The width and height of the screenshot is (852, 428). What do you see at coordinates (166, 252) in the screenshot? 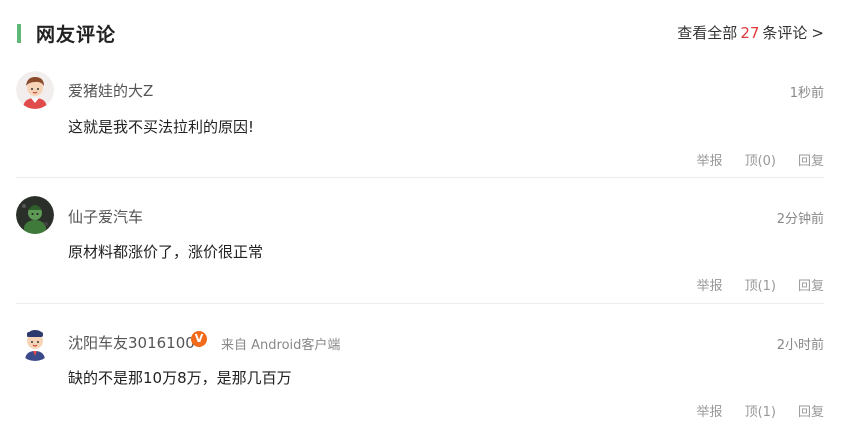
I see `comment-content: 原材料都涨价了，涨价很正常` at bounding box center [166, 252].